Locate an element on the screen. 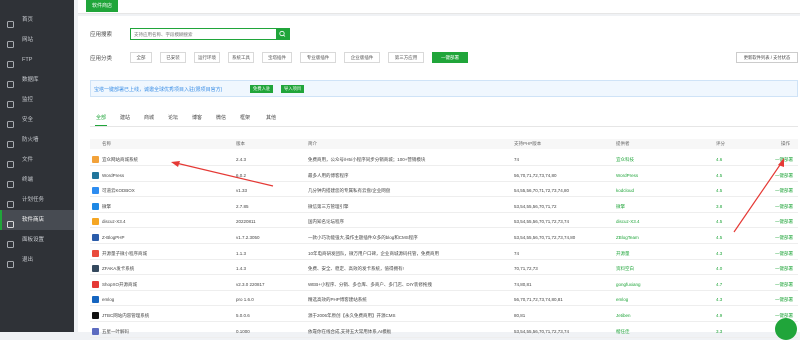  category-button-6: 企业版插件 is located at coordinates (362, 57).